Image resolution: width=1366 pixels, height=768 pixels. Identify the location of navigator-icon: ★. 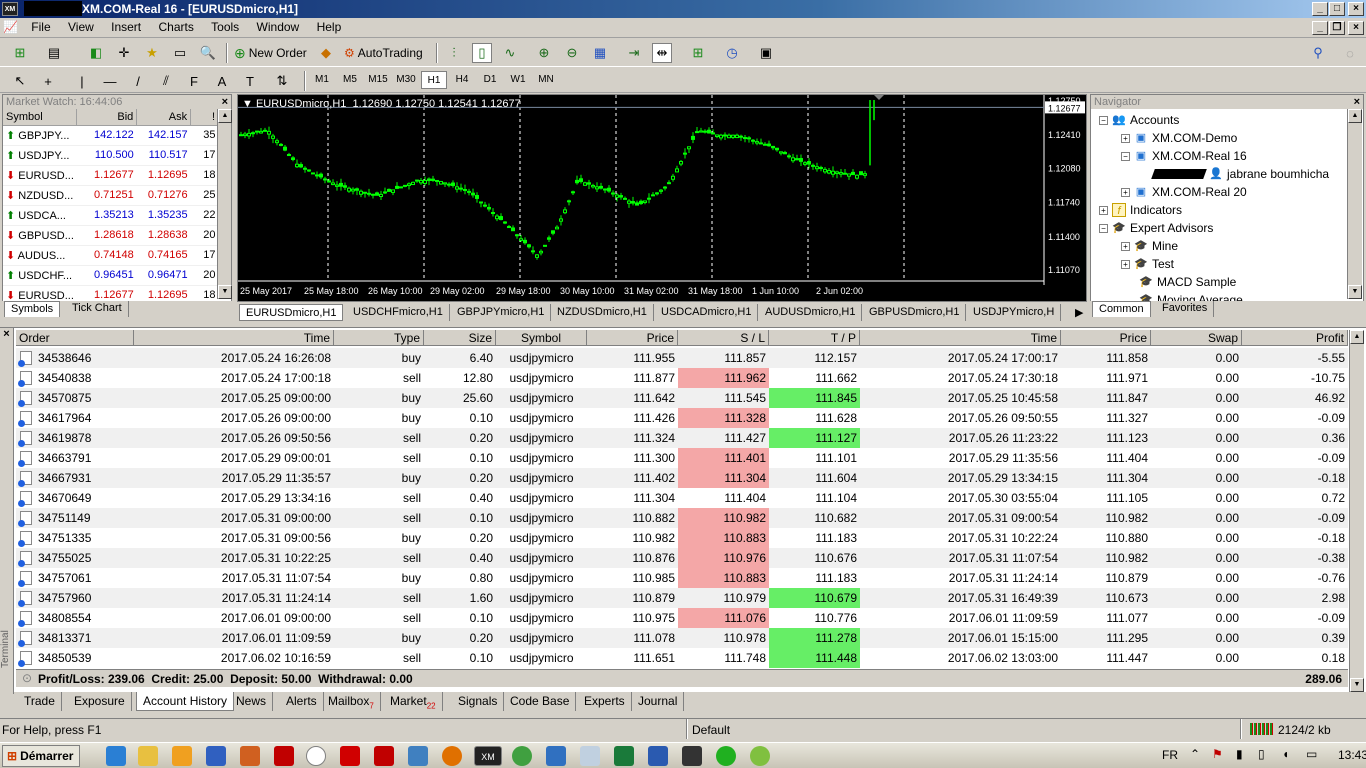
(152, 53).